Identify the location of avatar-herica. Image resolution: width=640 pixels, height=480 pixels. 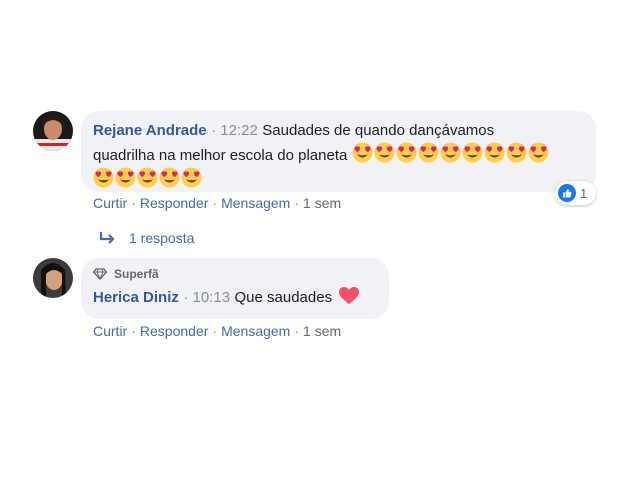
(53, 278).